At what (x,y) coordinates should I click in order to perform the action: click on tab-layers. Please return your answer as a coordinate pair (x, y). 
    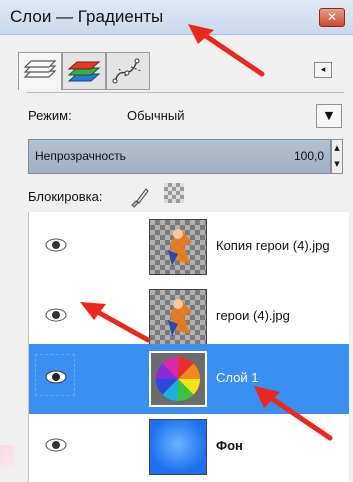
    Looking at the image, I should click on (40, 71).